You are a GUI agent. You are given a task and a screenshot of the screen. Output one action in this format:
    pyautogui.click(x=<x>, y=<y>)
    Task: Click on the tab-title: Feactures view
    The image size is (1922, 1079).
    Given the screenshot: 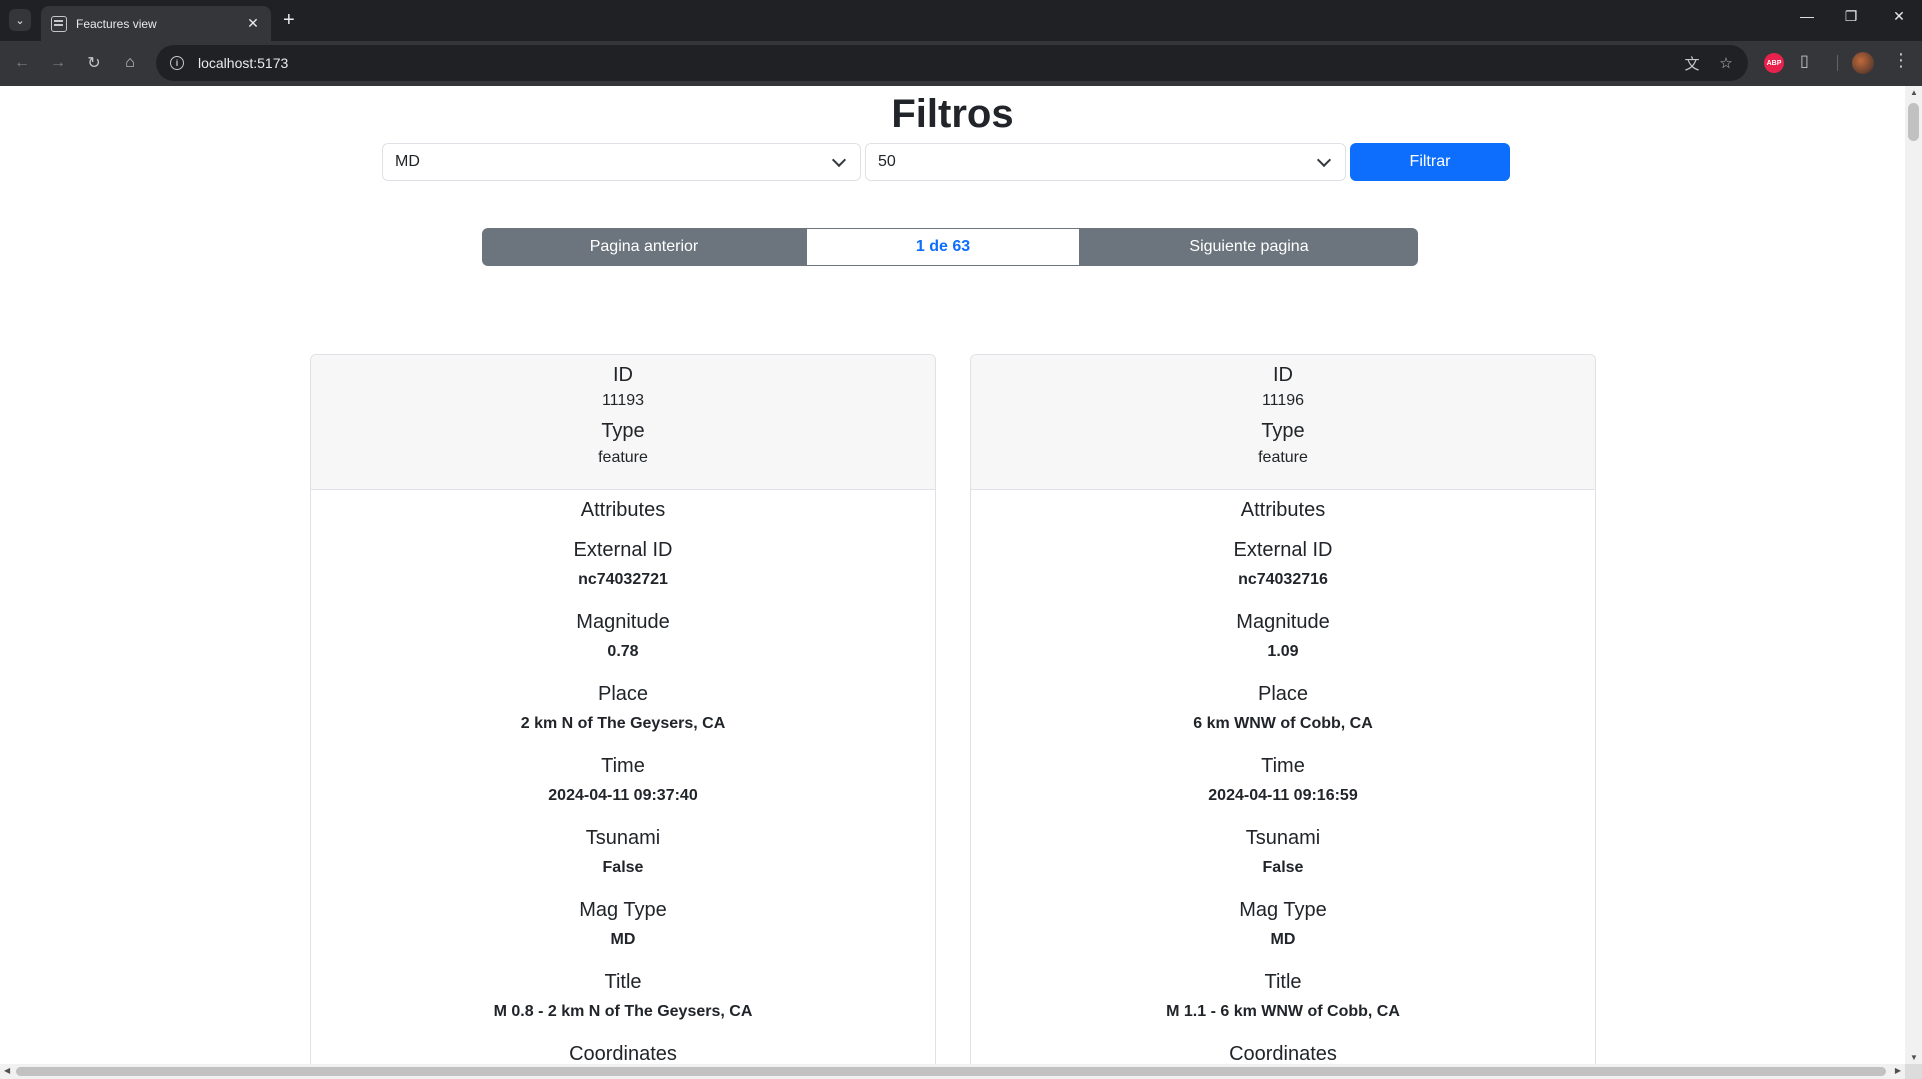 What is the action you would take?
    pyautogui.click(x=116, y=23)
    